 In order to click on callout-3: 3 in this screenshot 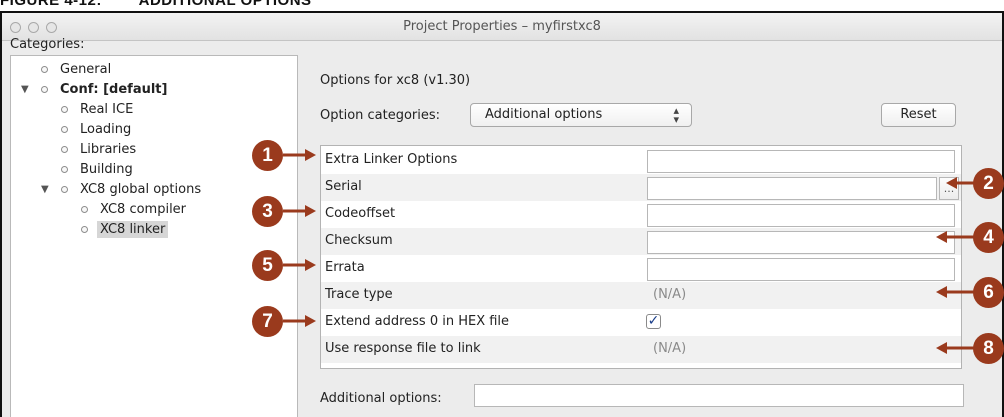, I will do `click(267, 211)`.